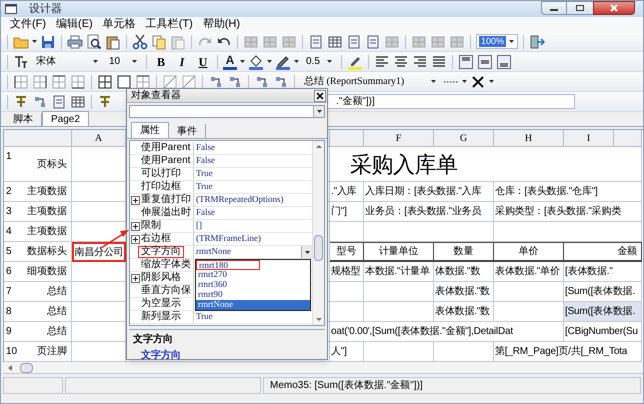 The image size is (644, 404). What do you see at coordinates (48, 42) in the screenshot?
I see `save-icon` at bounding box center [48, 42].